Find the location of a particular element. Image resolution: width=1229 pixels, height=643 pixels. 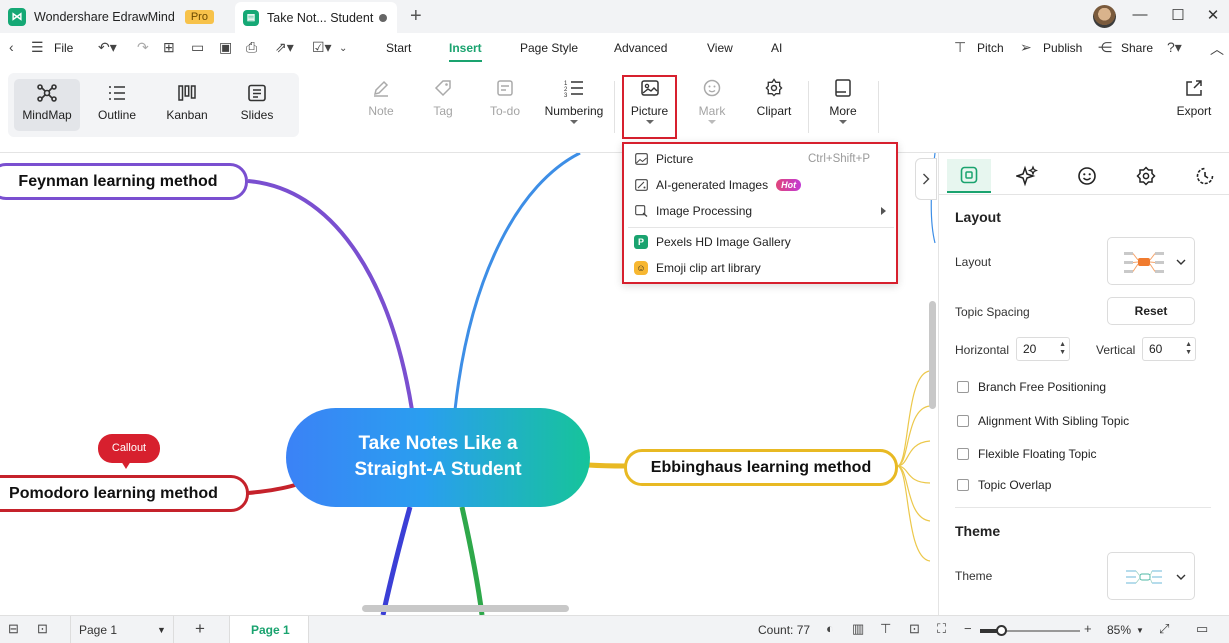

numbering-button: 123 Numbering is located at coordinates (574, 101).